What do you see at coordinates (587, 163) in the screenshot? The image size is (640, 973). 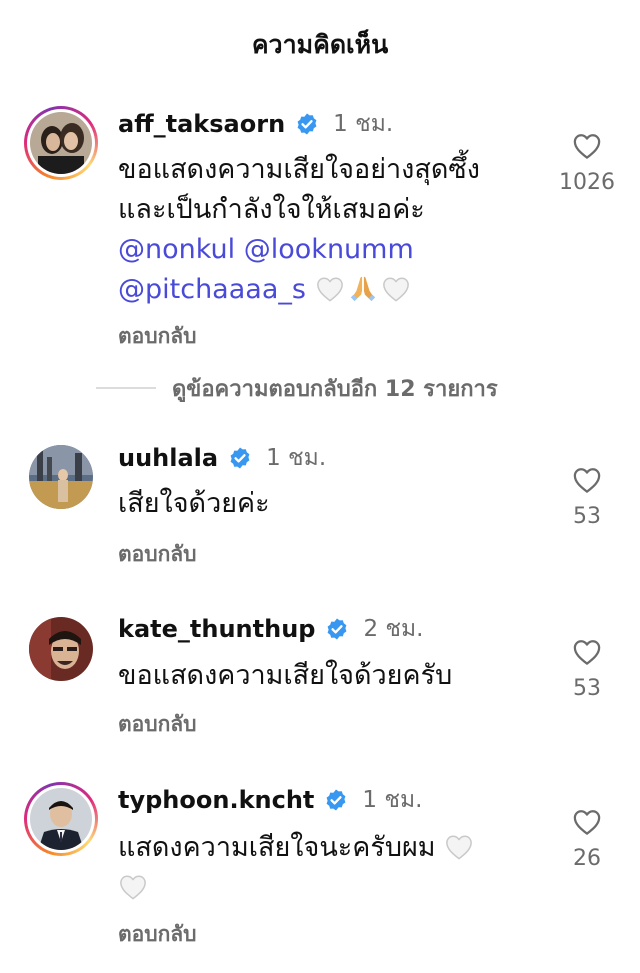 I see `like-control: 1026` at bounding box center [587, 163].